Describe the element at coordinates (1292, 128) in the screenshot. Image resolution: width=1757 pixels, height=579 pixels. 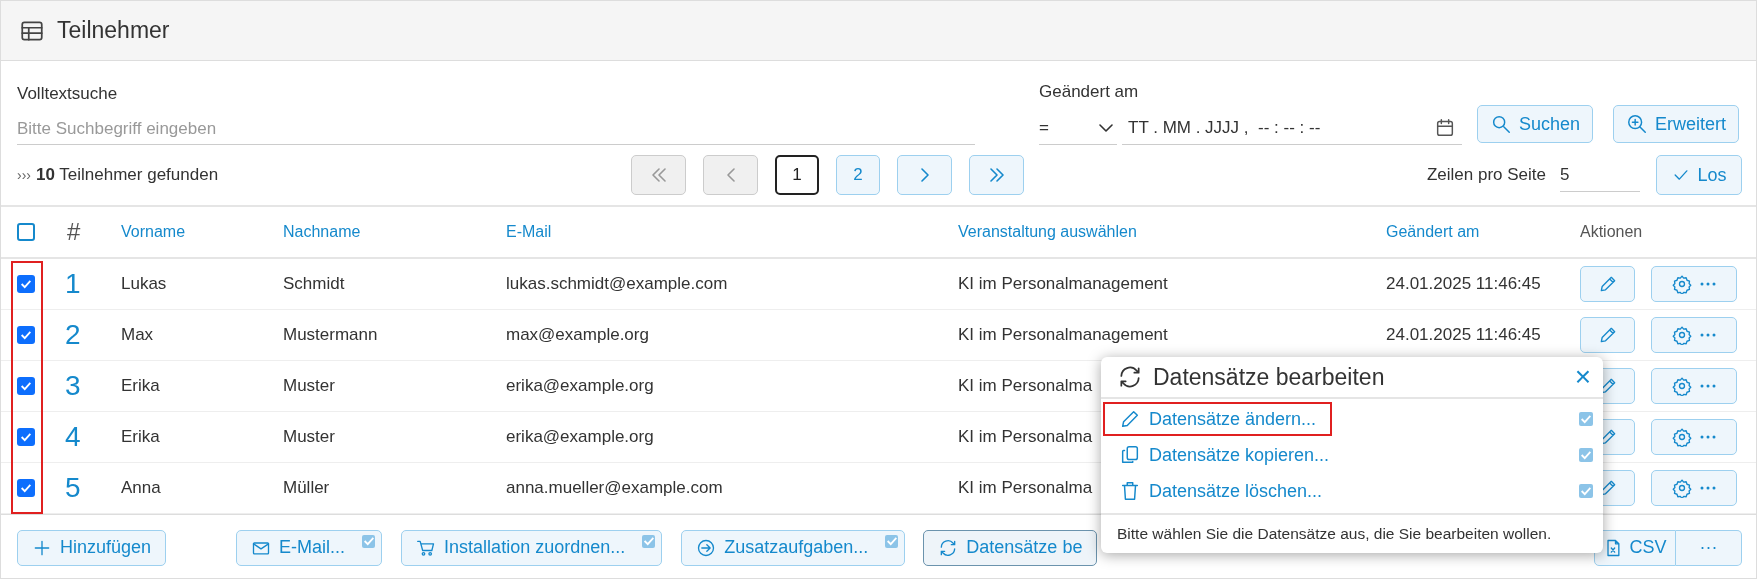
I see `date-field: TT . MM . JJJJ , -- : -- : --` at that location.